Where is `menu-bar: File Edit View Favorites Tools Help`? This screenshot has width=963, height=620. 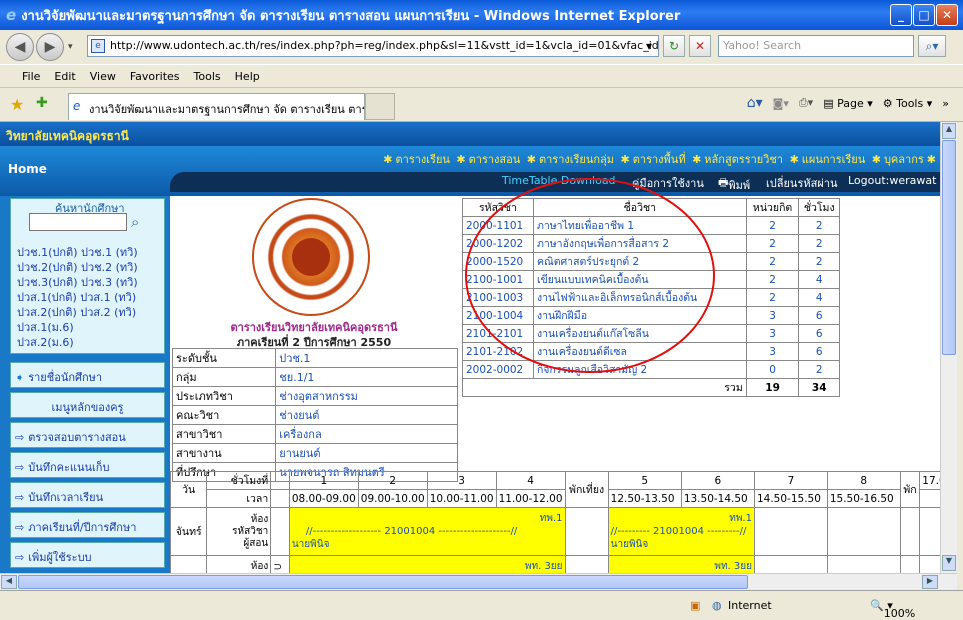 menu-bar: File Edit View Favorites Tools Help is located at coordinates (481, 76).